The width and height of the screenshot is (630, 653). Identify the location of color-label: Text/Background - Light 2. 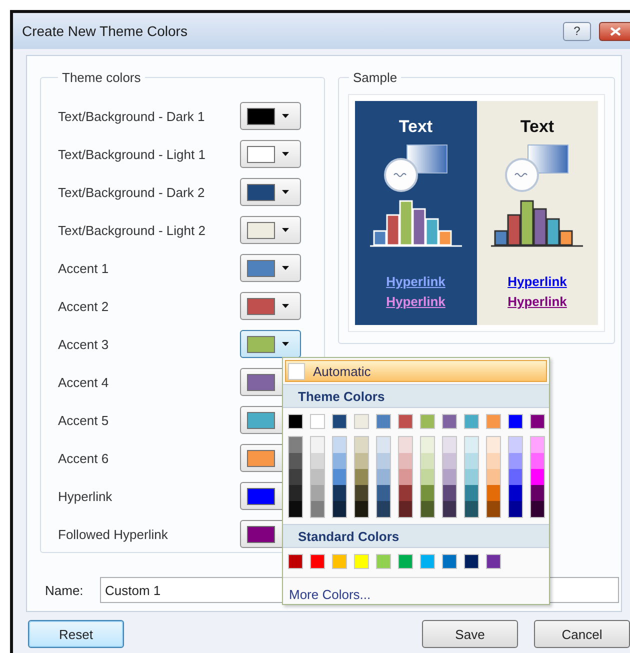
(132, 230).